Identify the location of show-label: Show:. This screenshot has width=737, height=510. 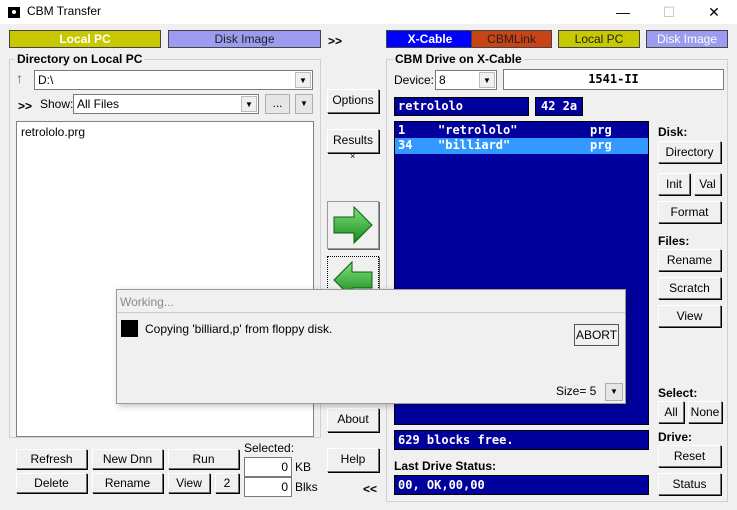
(57, 104).